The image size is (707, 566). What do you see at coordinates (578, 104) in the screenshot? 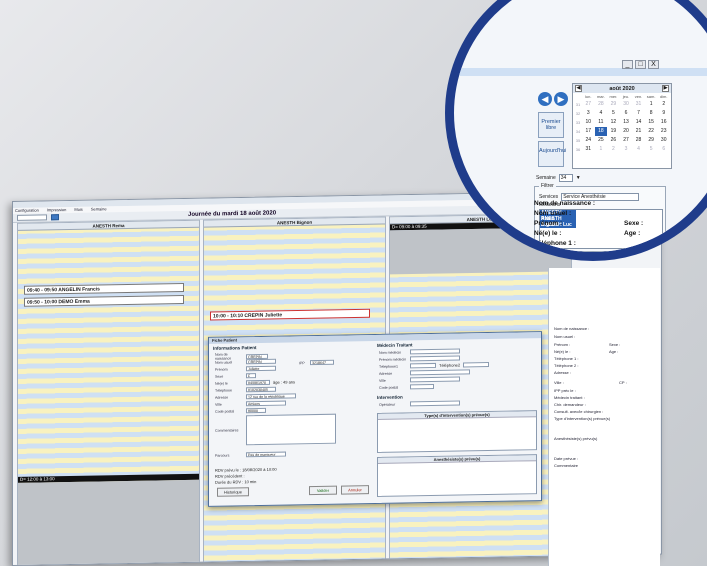
I see `week-number: 31` at bounding box center [578, 104].